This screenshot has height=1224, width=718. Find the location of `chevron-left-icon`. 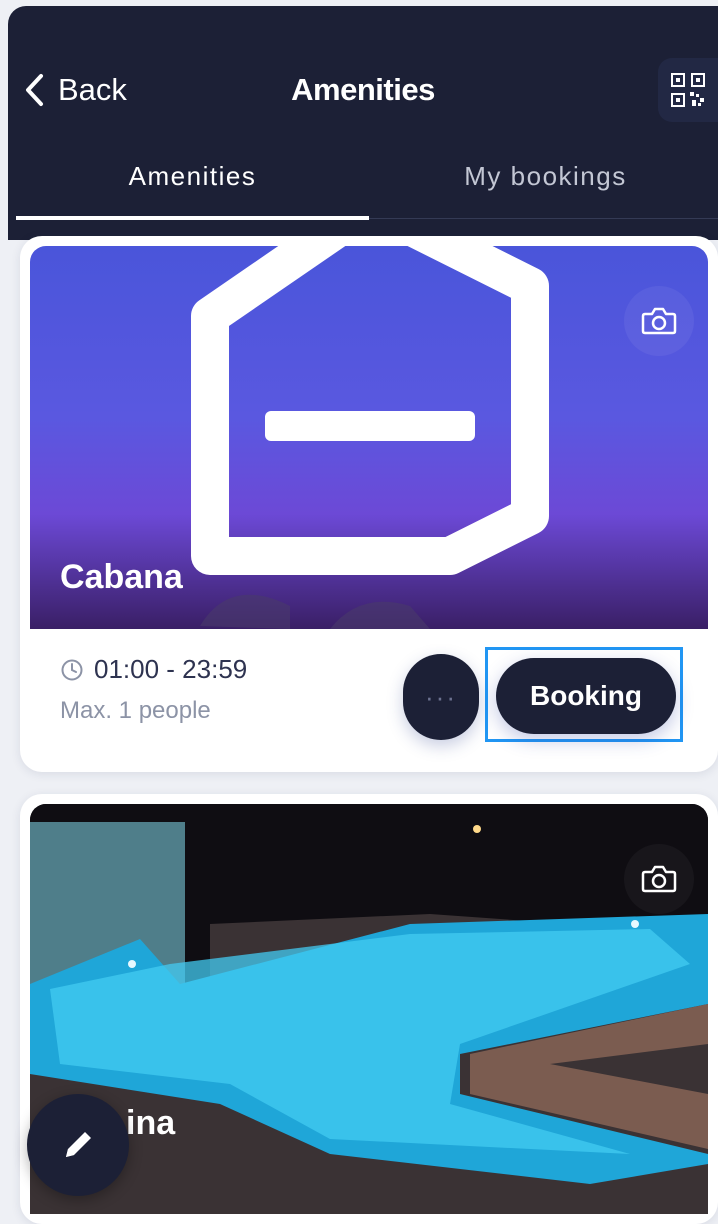

chevron-left-icon is located at coordinates (34, 90).